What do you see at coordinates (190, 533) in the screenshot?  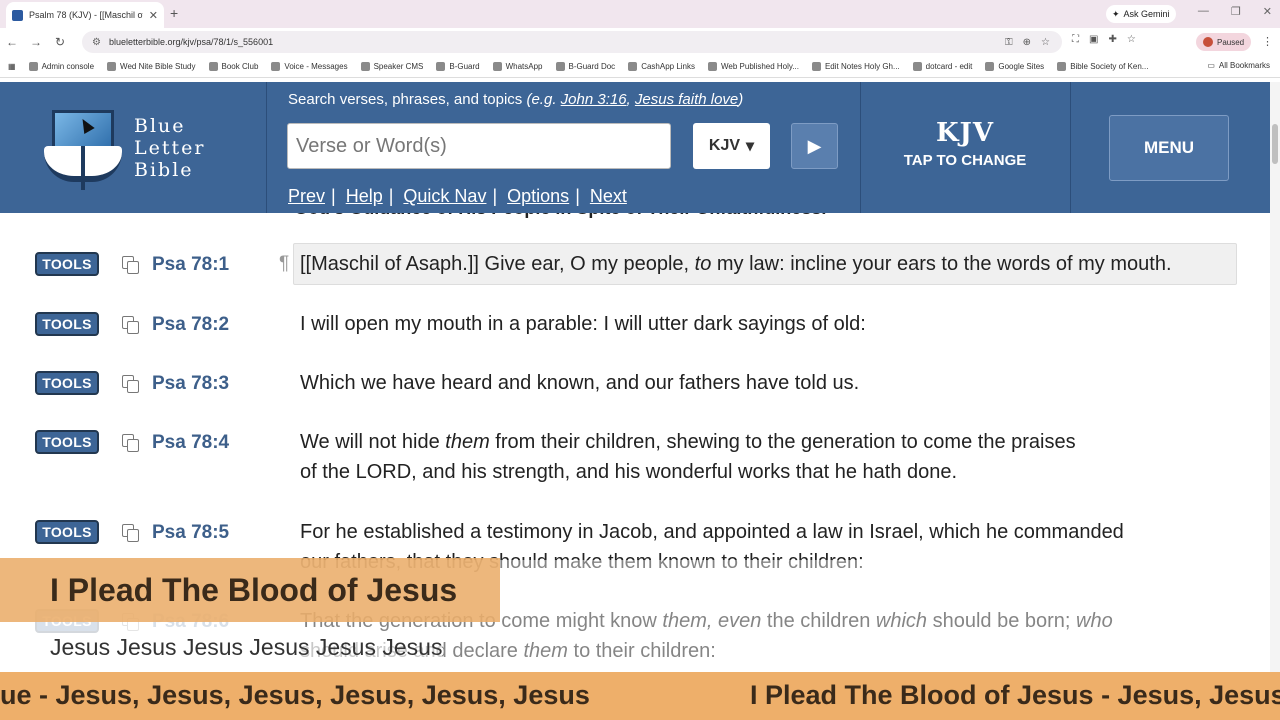 I see `verse-reference: Psa 78:5` at bounding box center [190, 533].